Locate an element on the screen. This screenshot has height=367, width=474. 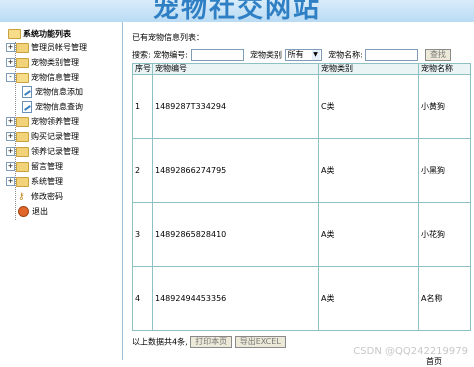
table-header-row: 序号 宠物编号 宠物类别 宠物名称 is located at coordinates (301, 69).